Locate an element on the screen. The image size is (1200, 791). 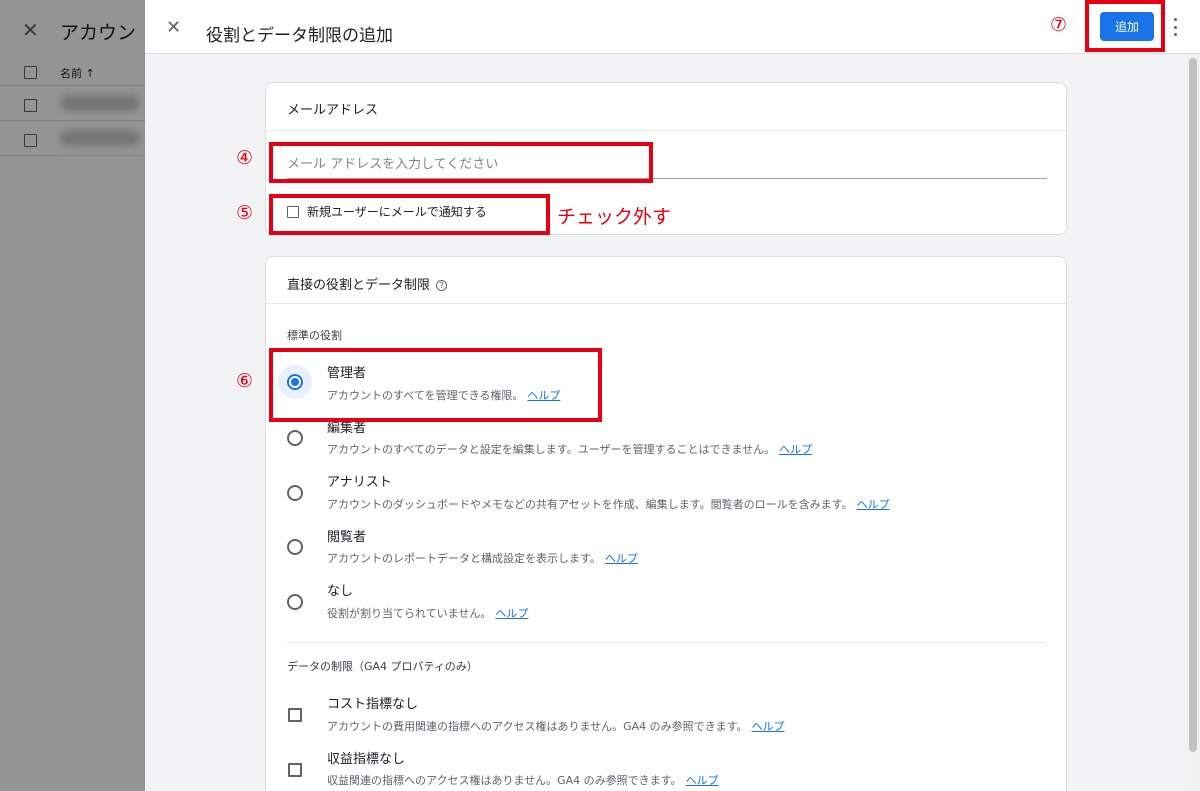
role-radio-analyst is located at coordinates (295, 493).